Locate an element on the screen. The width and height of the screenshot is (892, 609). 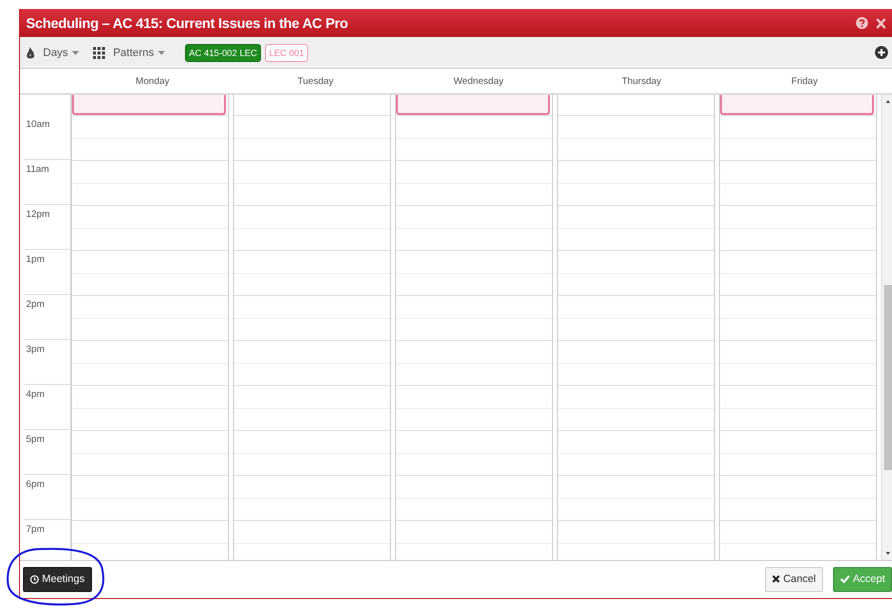
day-header: Wednesday is located at coordinates (479, 81).